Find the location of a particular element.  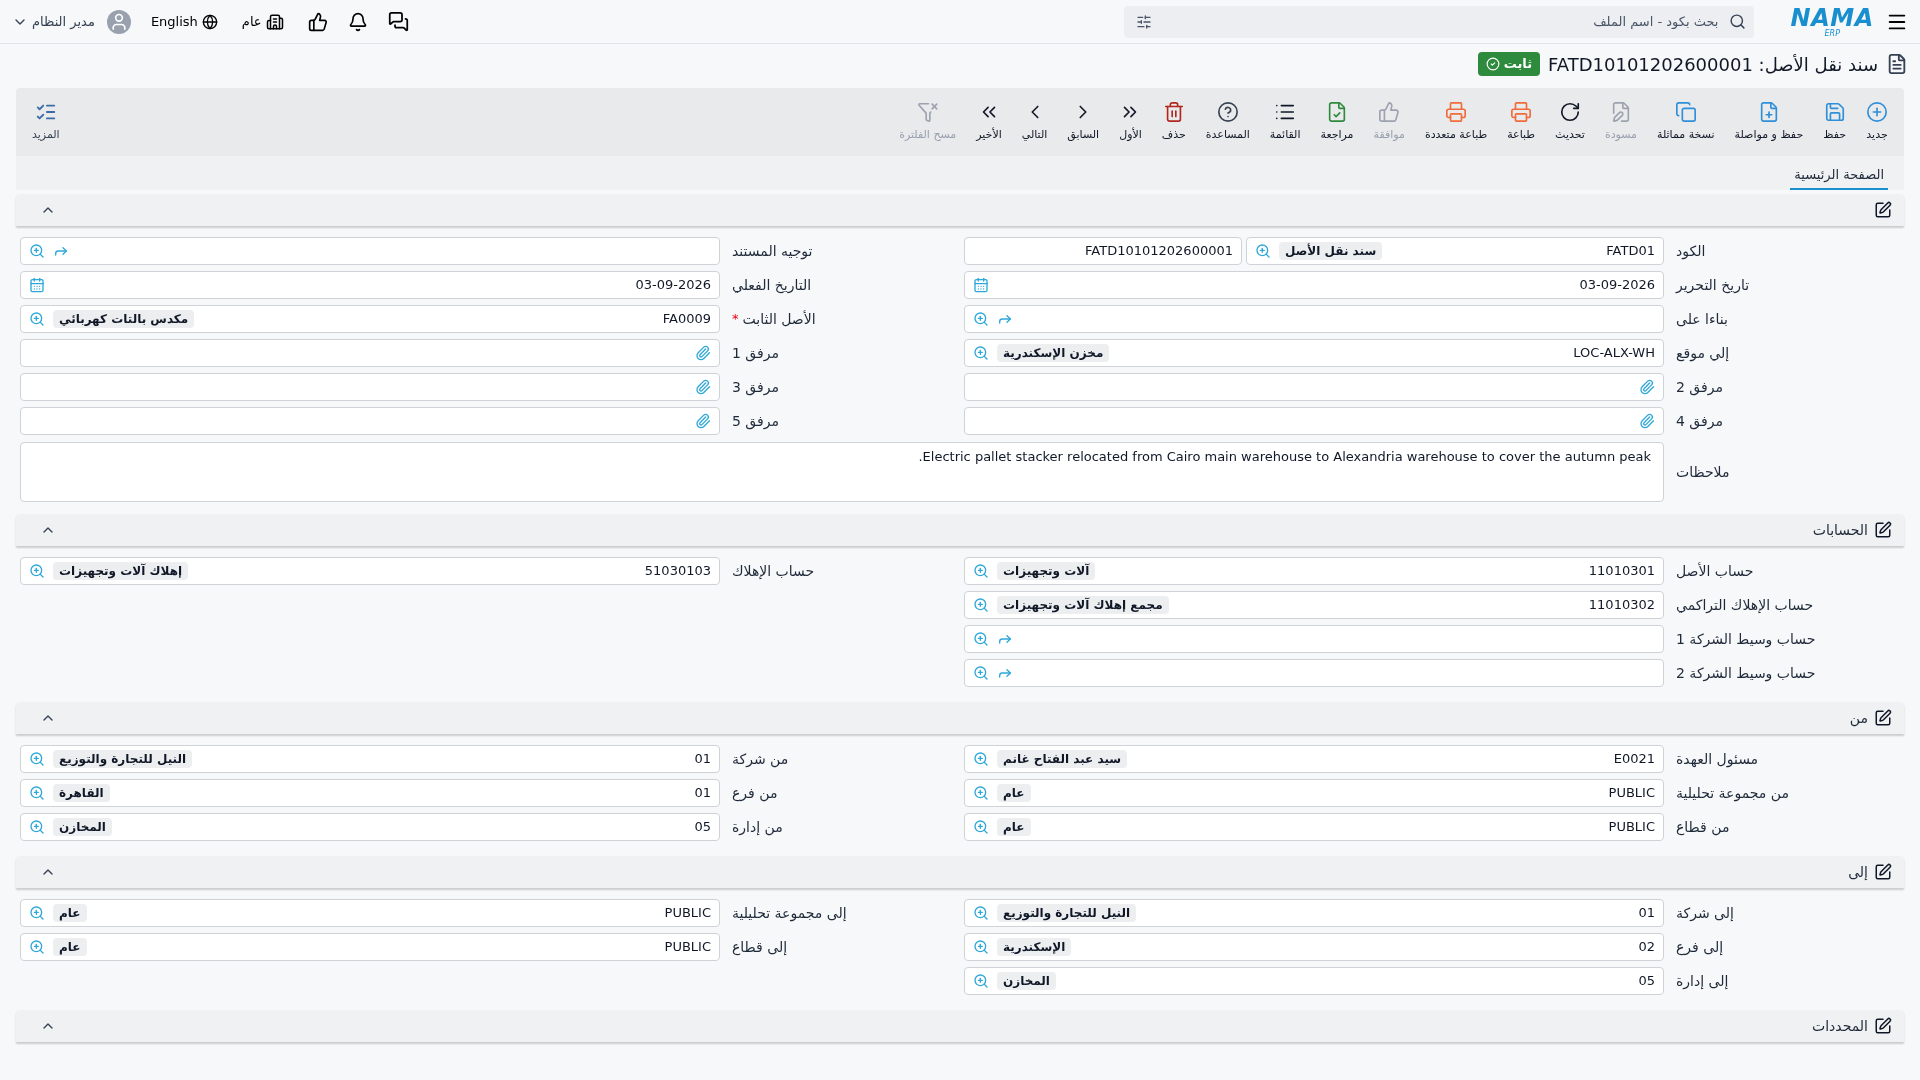

lookup-chip: القاهرة is located at coordinates (81, 793).